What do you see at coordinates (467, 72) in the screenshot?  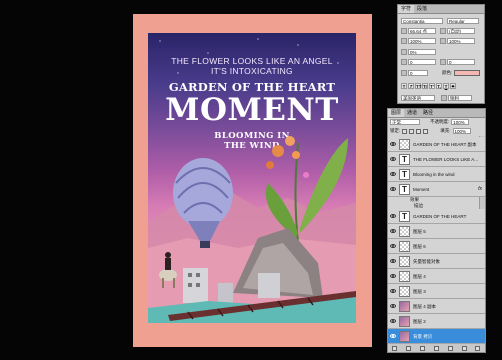 I see `text-color-swatch` at bounding box center [467, 72].